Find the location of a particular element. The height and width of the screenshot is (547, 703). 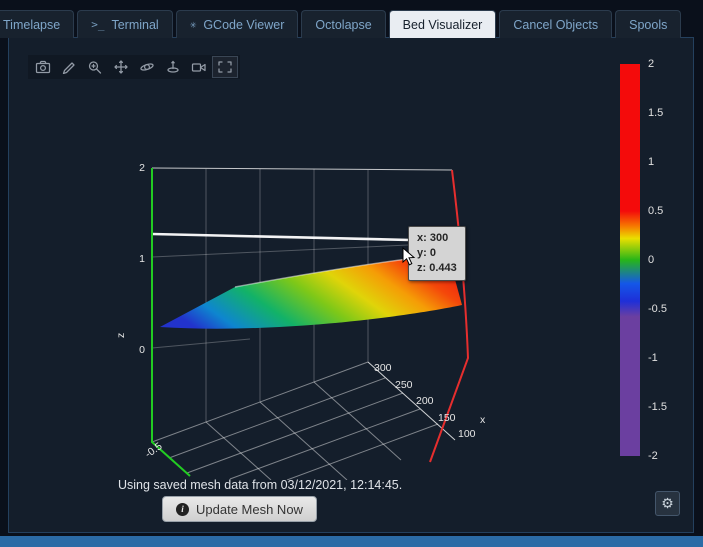

z-tick: 0 is located at coordinates (142, 350).